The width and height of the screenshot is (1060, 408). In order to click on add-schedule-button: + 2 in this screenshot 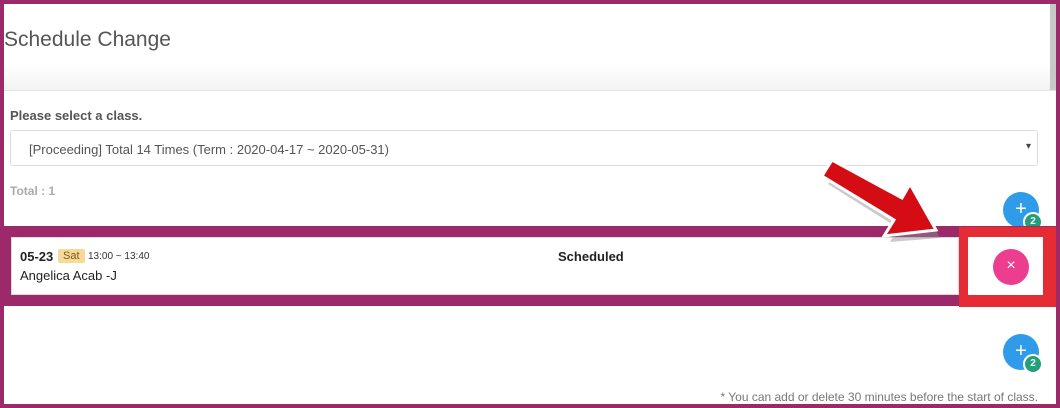, I will do `click(1023, 212)`.